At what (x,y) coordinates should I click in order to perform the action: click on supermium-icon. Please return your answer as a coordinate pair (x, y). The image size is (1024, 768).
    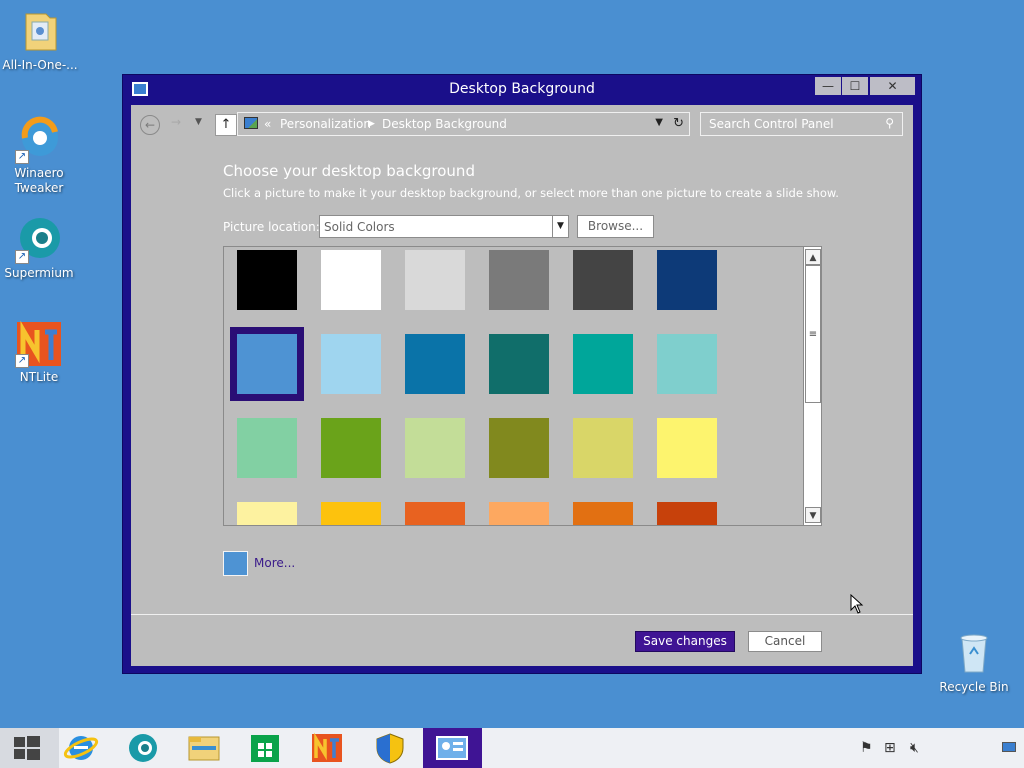
    Looking at the image, I should click on (143, 748).